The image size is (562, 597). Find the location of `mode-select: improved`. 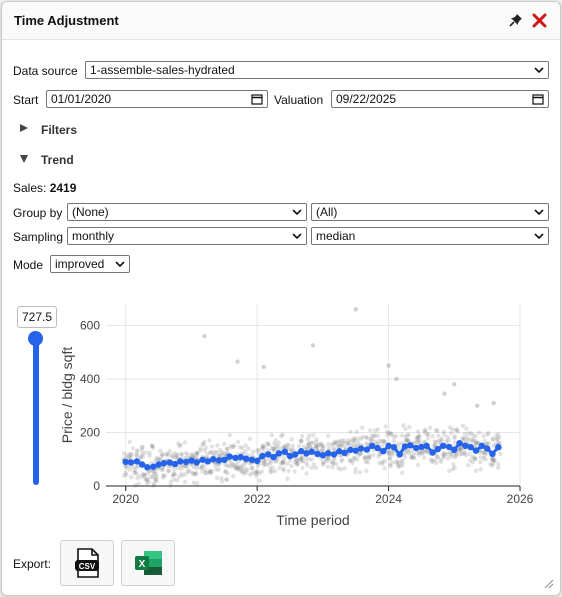

mode-select: improved is located at coordinates (90, 264).